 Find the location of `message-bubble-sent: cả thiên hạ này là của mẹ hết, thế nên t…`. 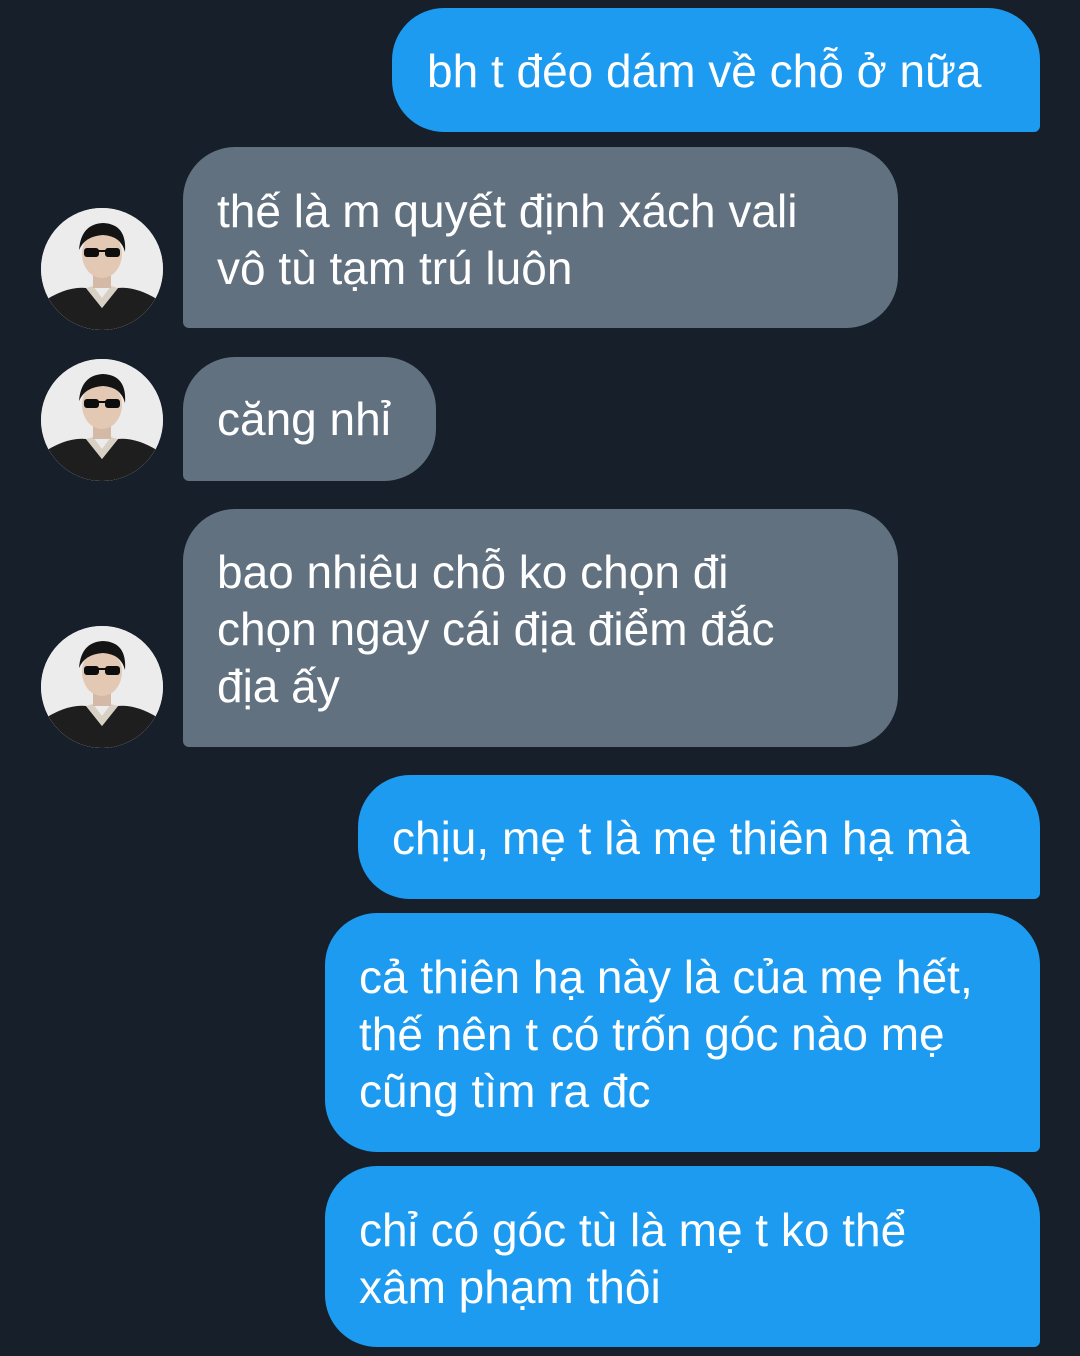

message-bubble-sent: cả thiên hạ này là của mẹ hết, thế nên t… is located at coordinates (682, 1032).